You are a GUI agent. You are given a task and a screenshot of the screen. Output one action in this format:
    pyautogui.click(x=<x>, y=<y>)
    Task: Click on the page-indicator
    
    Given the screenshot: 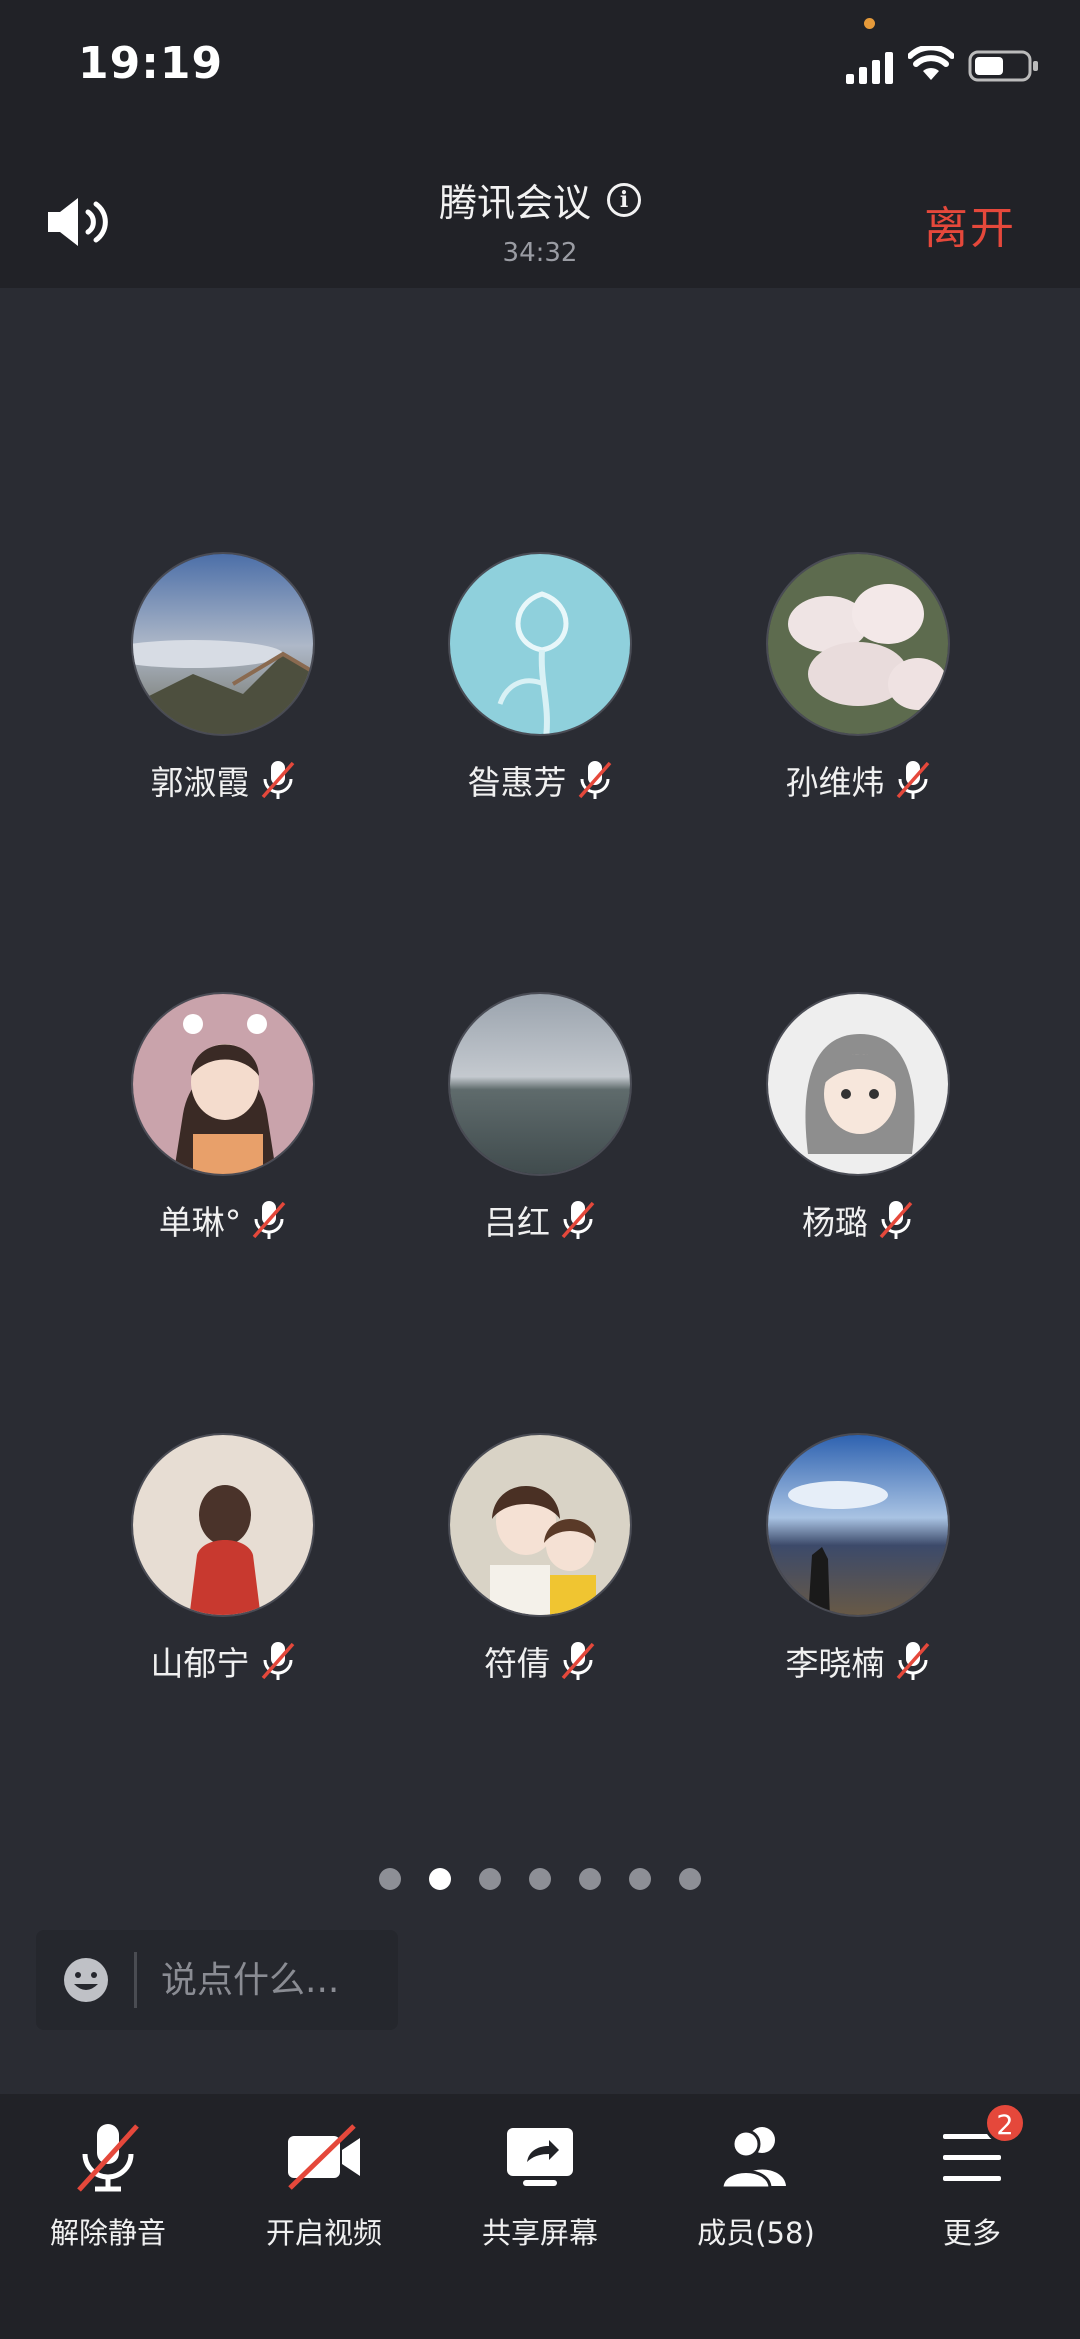 What is the action you would take?
    pyautogui.click(x=540, y=1879)
    